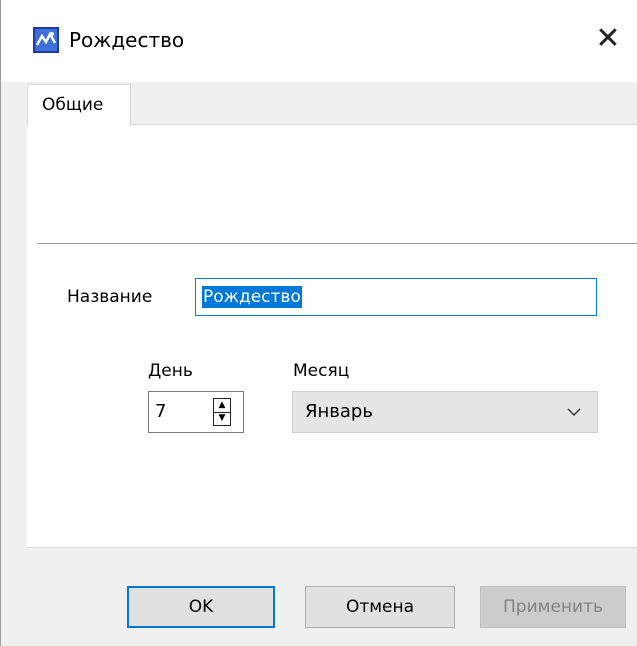 The height and width of the screenshot is (646, 637). I want to click on chevron-down-icon, so click(574, 412).